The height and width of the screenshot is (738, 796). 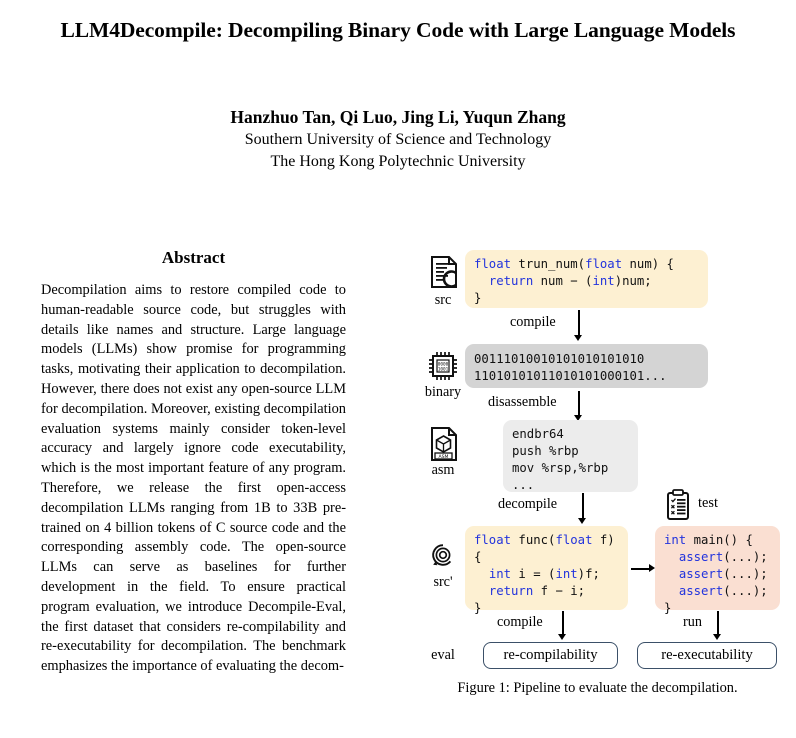 I want to click on stage-label-binary: binary, so click(x=443, y=392).